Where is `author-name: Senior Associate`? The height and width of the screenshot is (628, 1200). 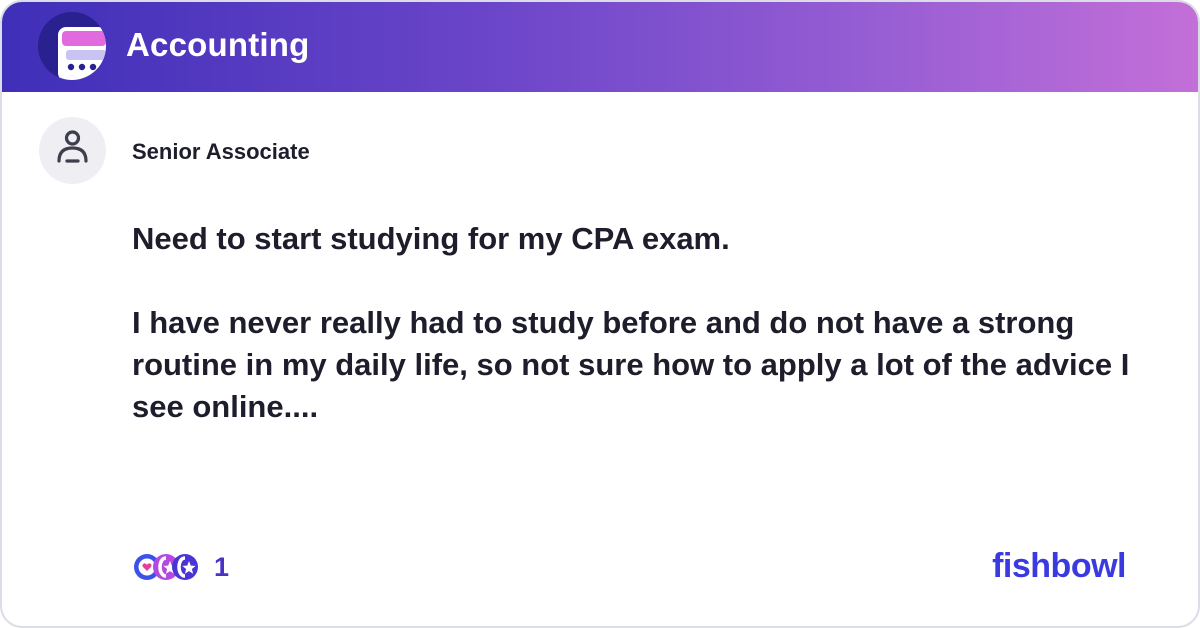
author-name: Senior Associate is located at coordinates (221, 152).